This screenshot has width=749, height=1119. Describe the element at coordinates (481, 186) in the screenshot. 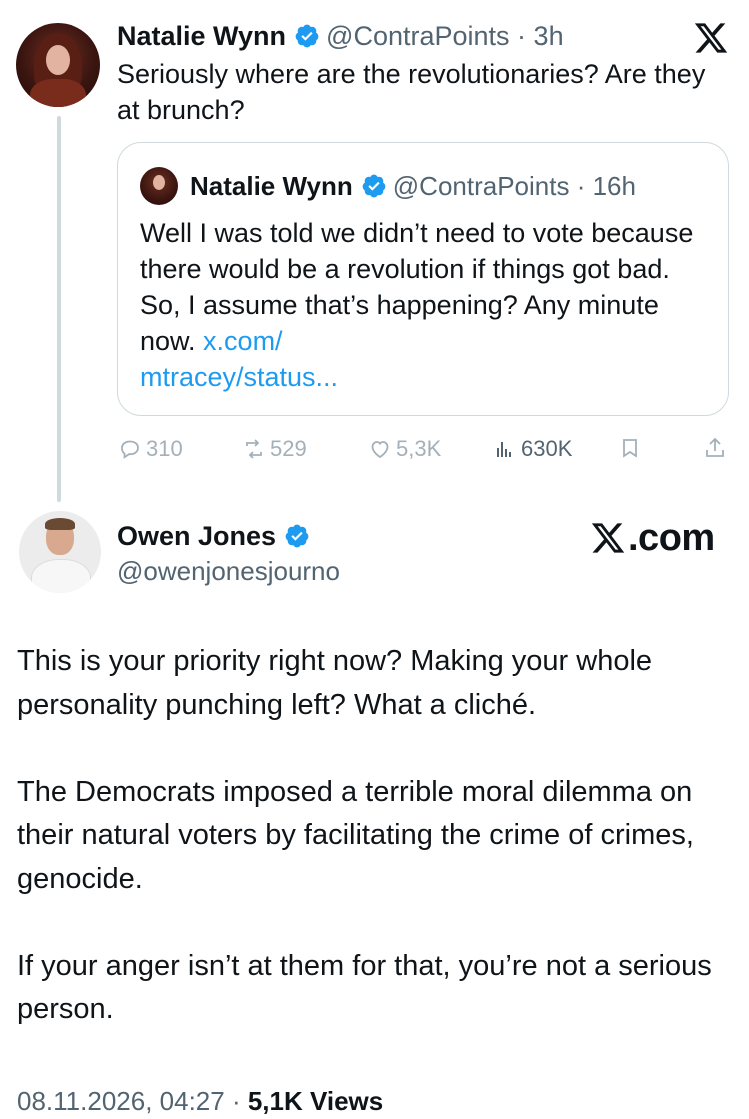

I see `quoted-author-handle: @ContraPoints` at that location.